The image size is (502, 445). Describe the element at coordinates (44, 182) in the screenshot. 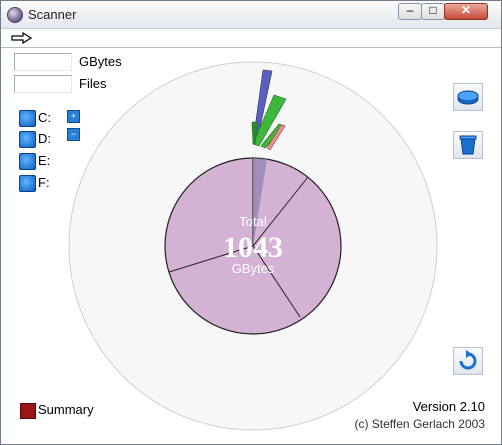

I see `drive-label: F:` at that location.